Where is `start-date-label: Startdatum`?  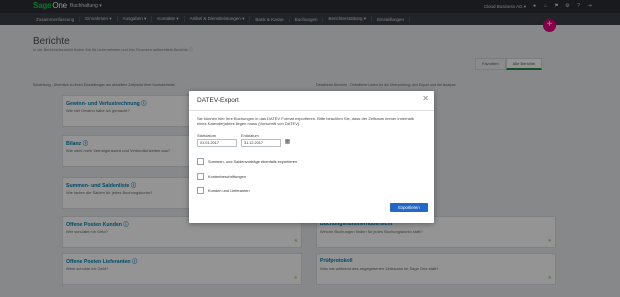 start-date-label: Startdatum is located at coordinates (207, 135).